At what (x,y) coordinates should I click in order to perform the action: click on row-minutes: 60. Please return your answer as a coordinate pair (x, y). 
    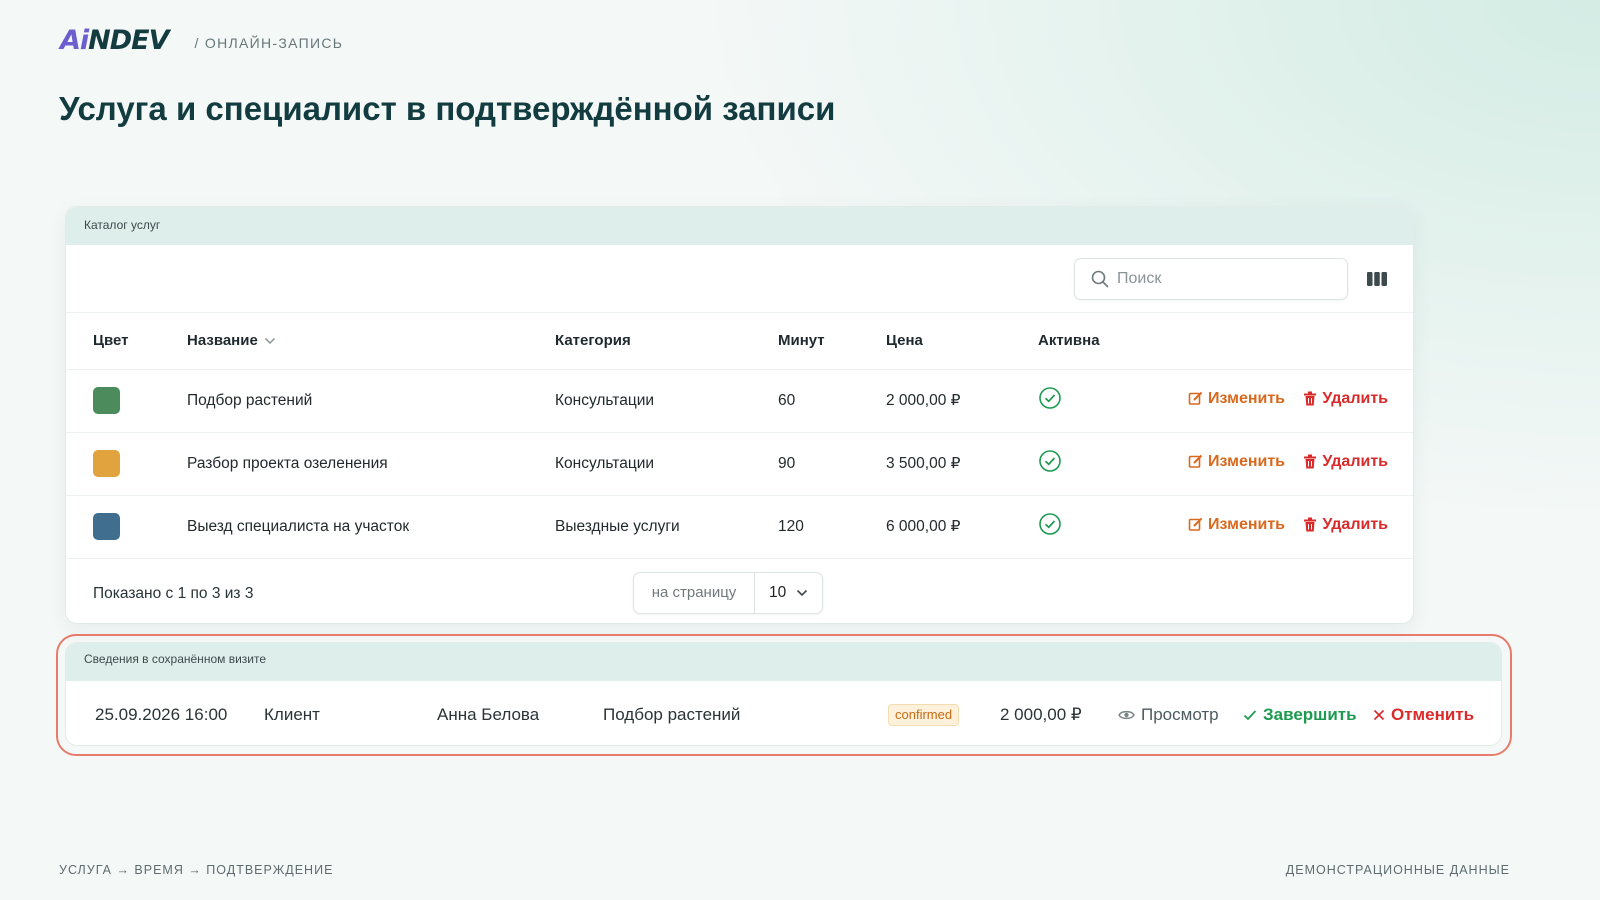
    Looking at the image, I should click on (832, 401).